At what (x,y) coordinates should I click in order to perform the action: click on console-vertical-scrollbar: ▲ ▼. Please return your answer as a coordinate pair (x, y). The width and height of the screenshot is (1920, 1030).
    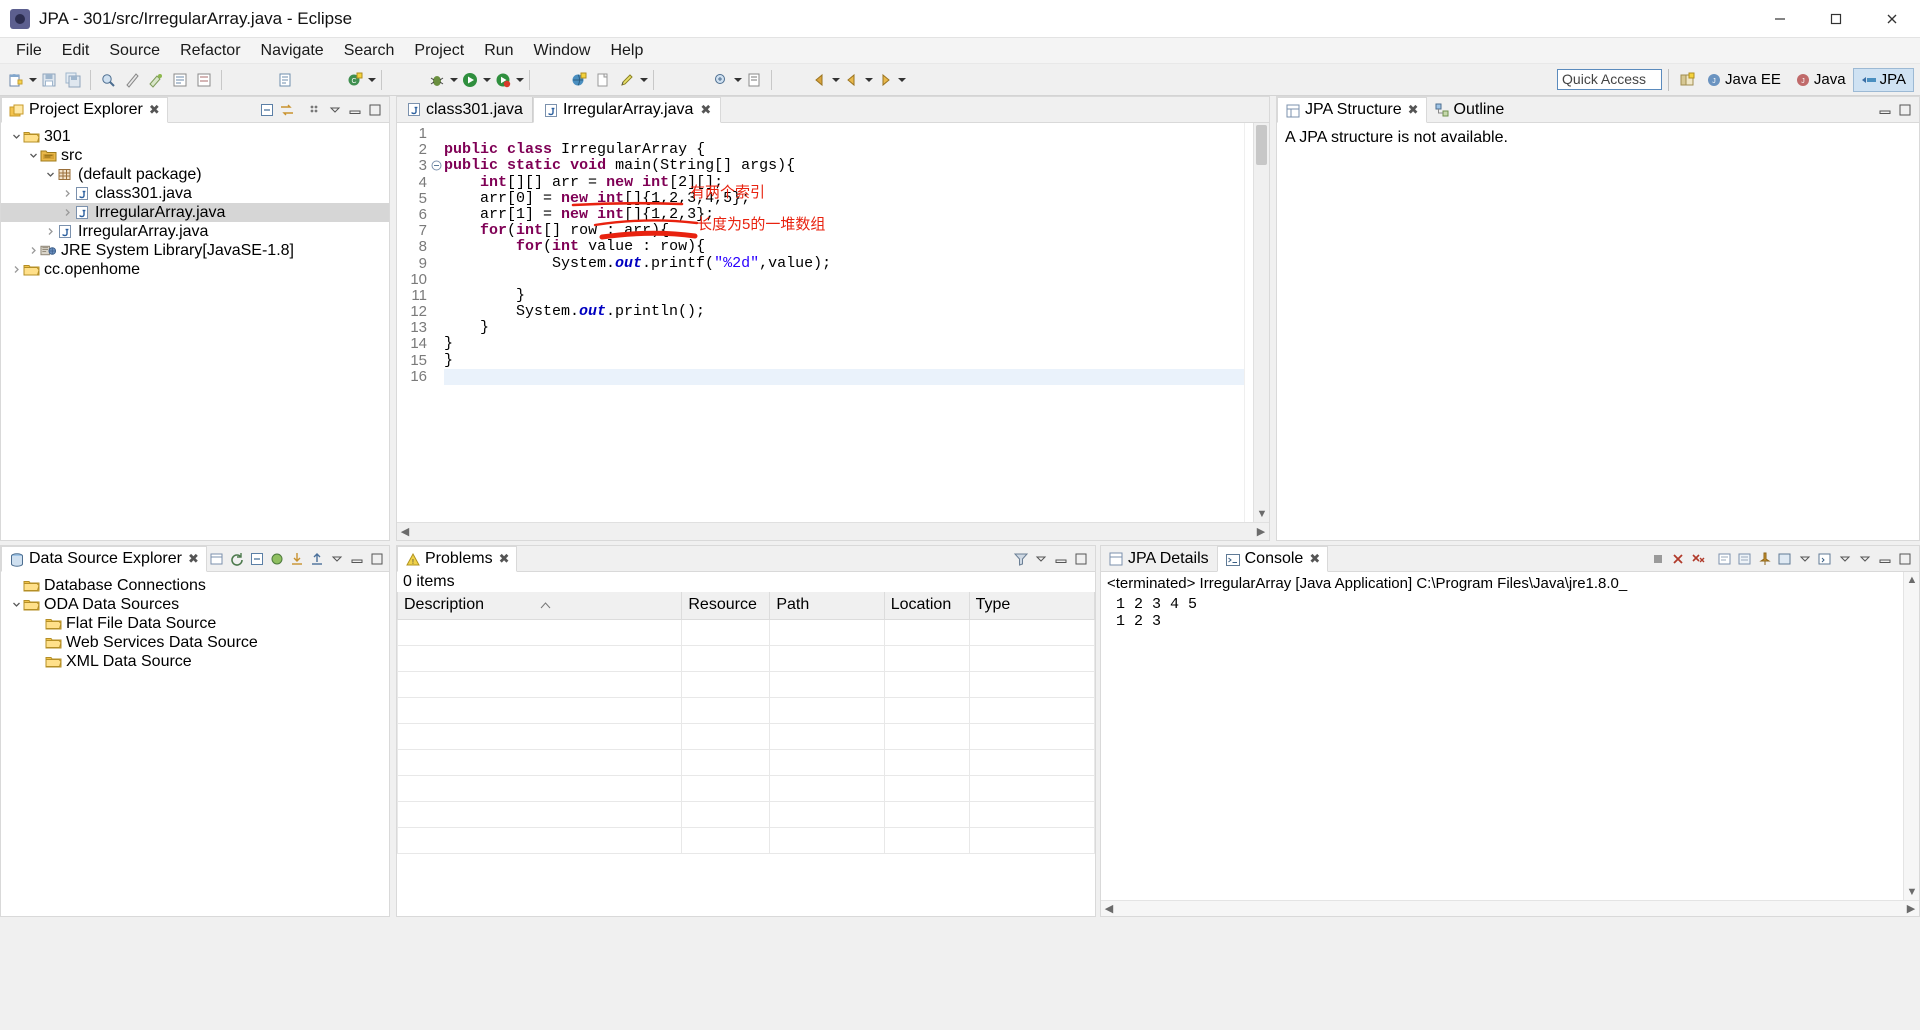
    Looking at the image, I should click on (1911, 736).